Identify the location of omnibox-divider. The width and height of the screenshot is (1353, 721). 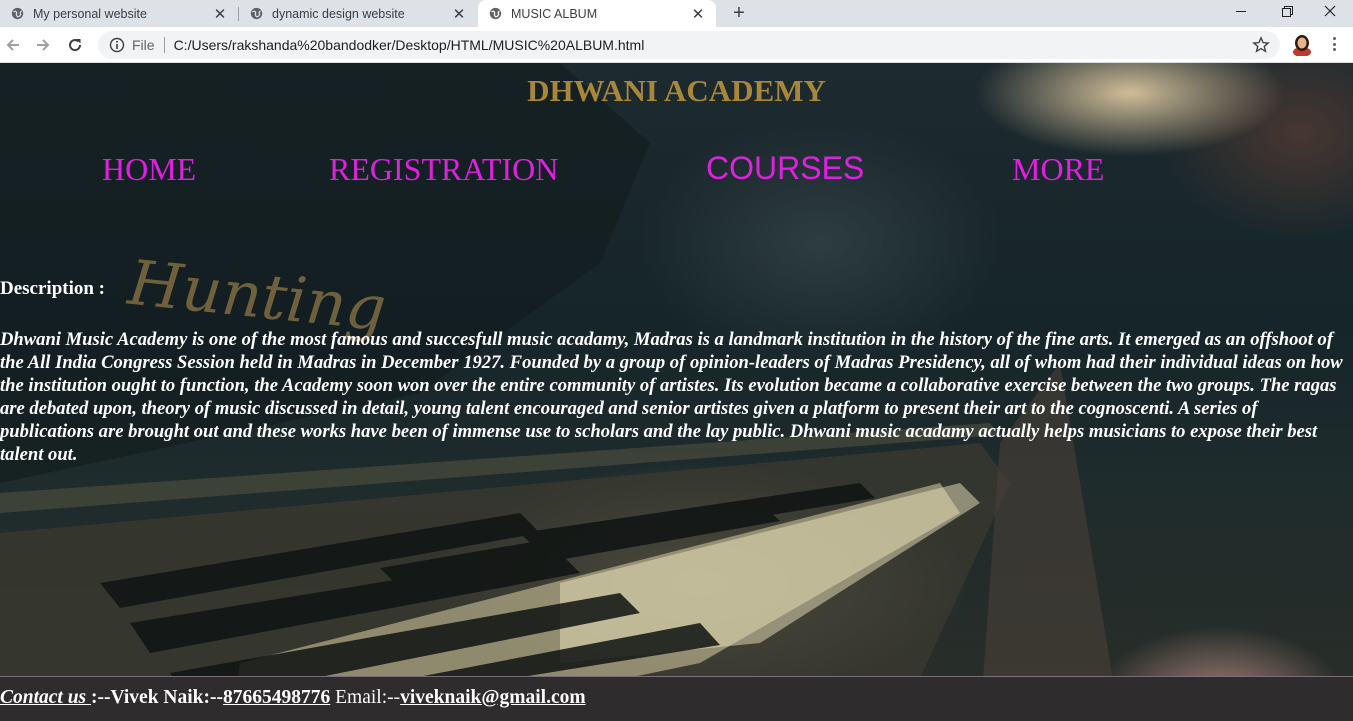
(164, 45).